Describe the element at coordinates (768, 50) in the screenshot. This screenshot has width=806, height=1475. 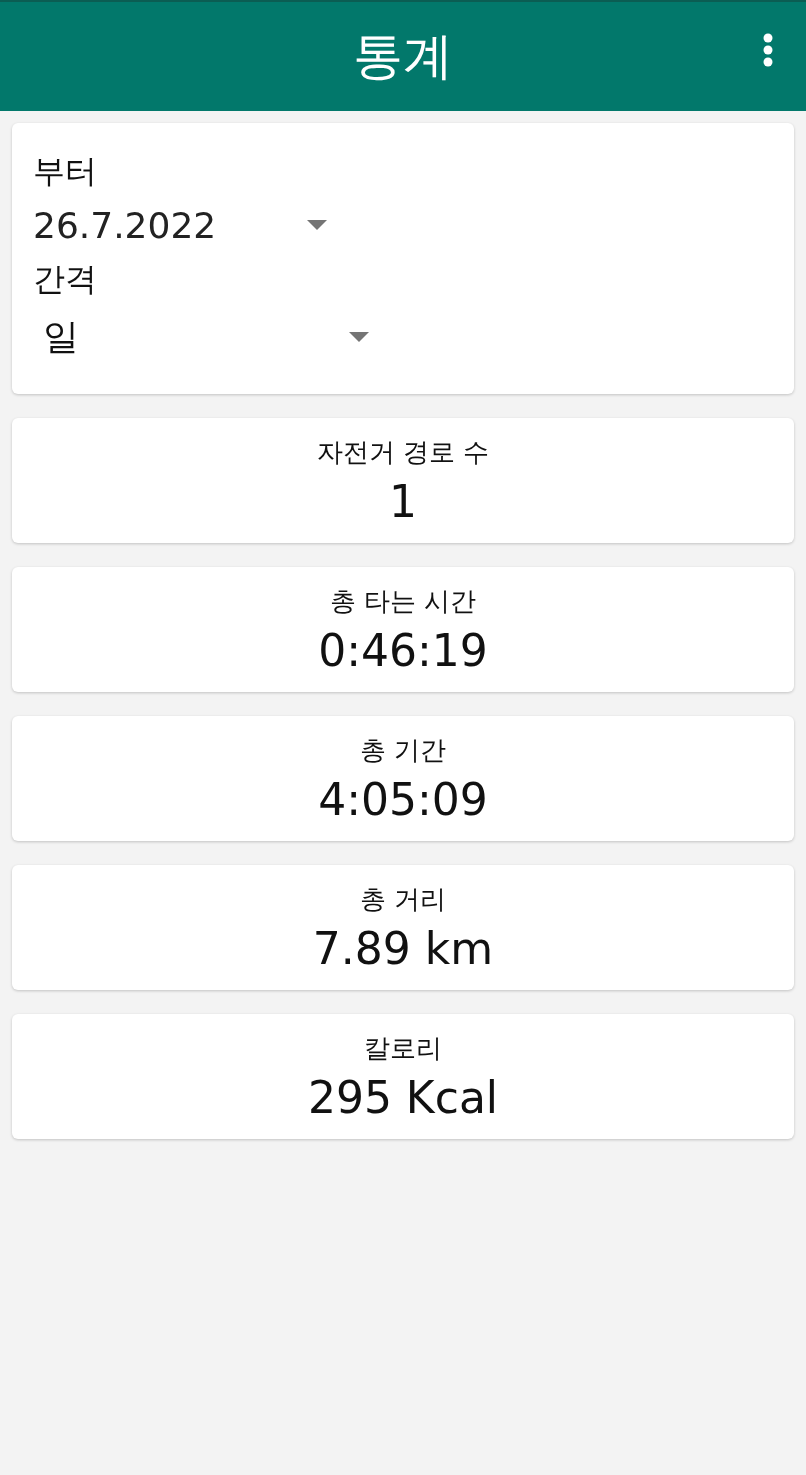
I see `more-options-icon` at that location.